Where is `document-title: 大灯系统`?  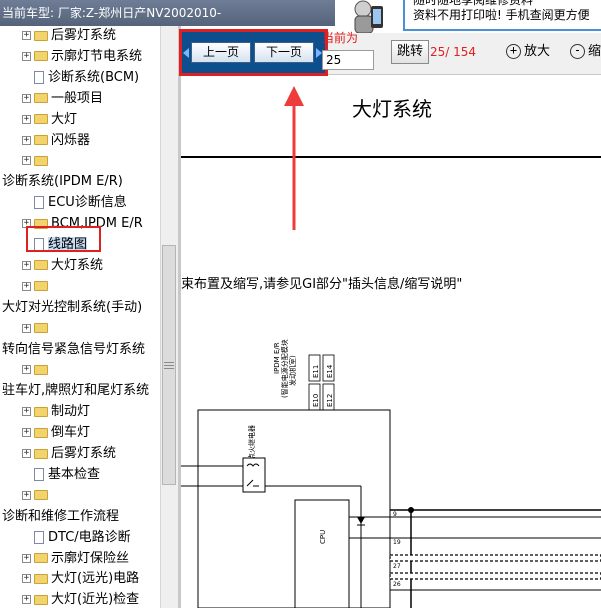
document-title: 大灯系统 is located at coordinates (392, 109).